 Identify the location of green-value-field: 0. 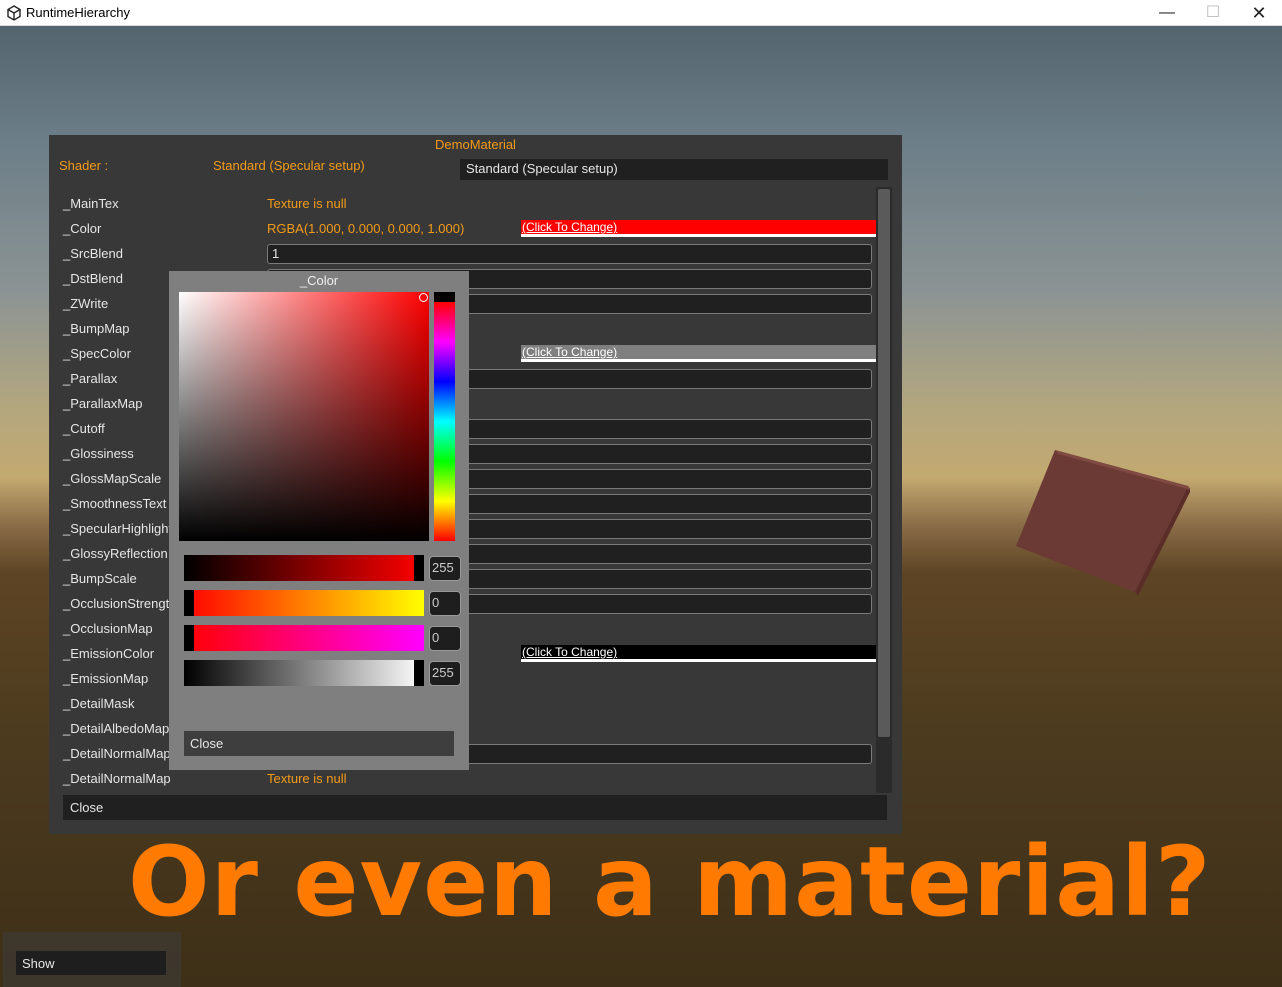
(445, 603).